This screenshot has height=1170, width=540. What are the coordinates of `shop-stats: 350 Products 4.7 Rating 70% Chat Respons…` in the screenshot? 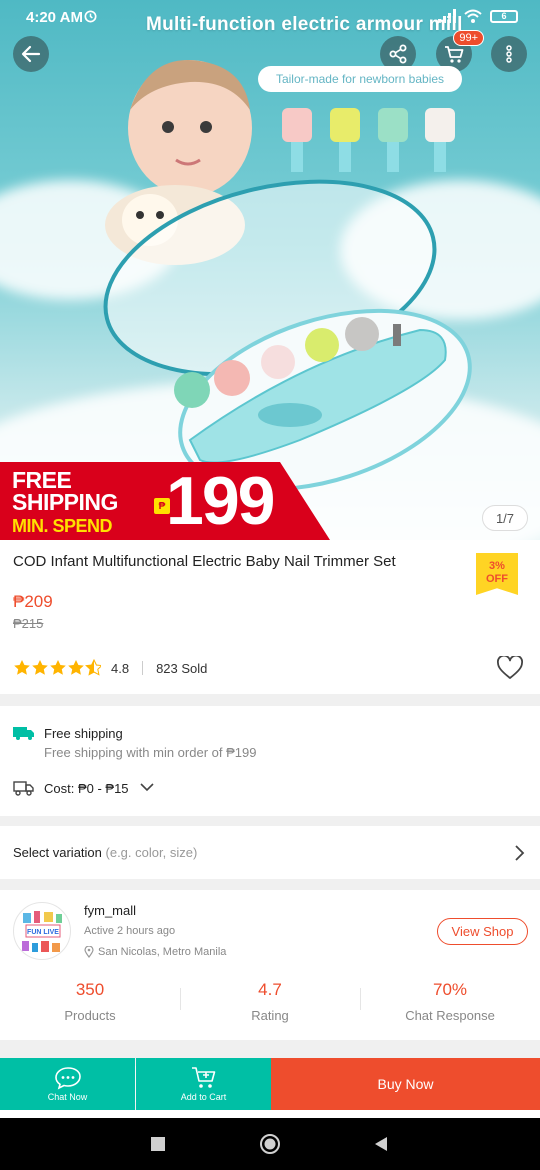 It's located at (270, 1001).